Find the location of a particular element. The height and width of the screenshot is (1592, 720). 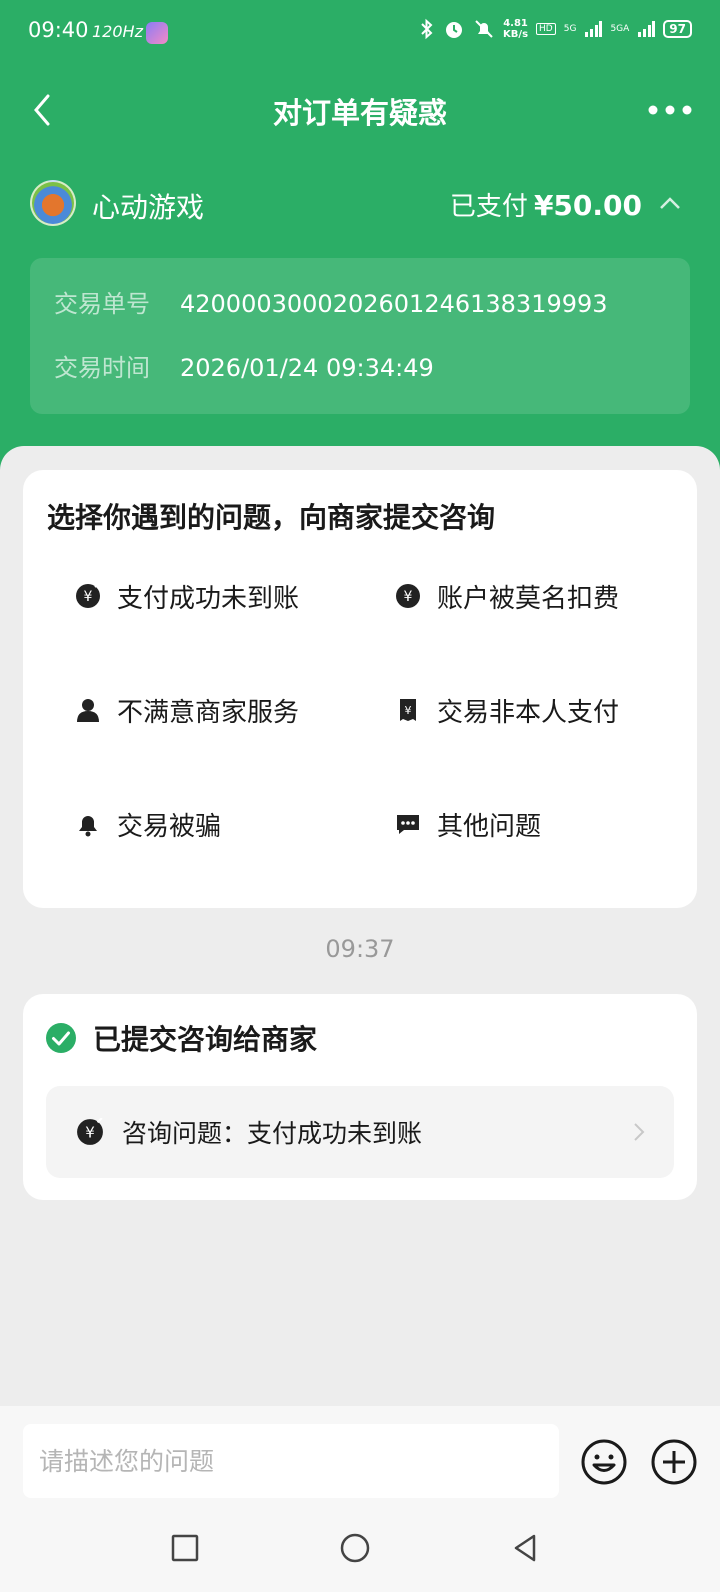

option-not-self-paid: ¥ 交易非本人支付 is located at coordinates (507, 710).